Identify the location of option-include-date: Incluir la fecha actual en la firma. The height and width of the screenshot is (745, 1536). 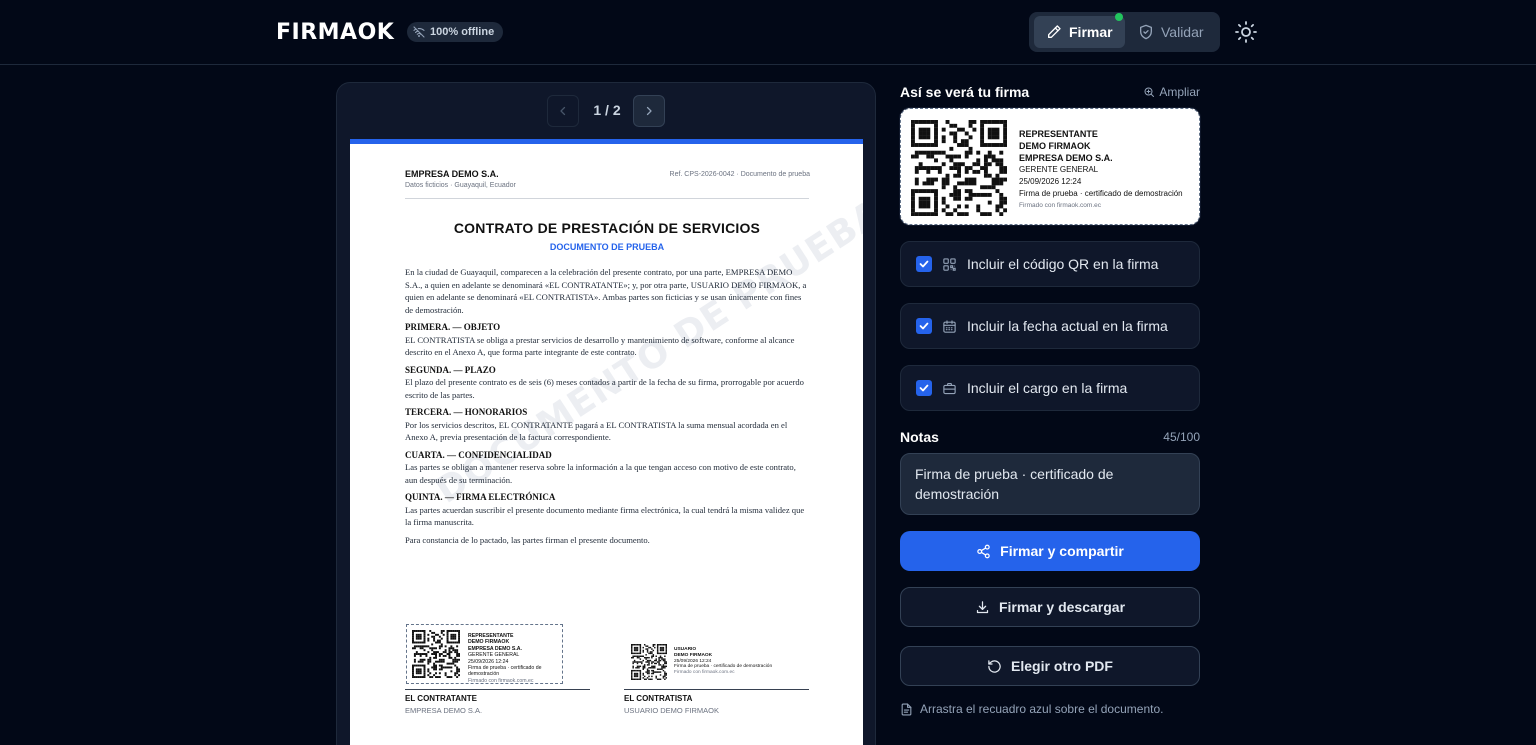
(1050, 326).